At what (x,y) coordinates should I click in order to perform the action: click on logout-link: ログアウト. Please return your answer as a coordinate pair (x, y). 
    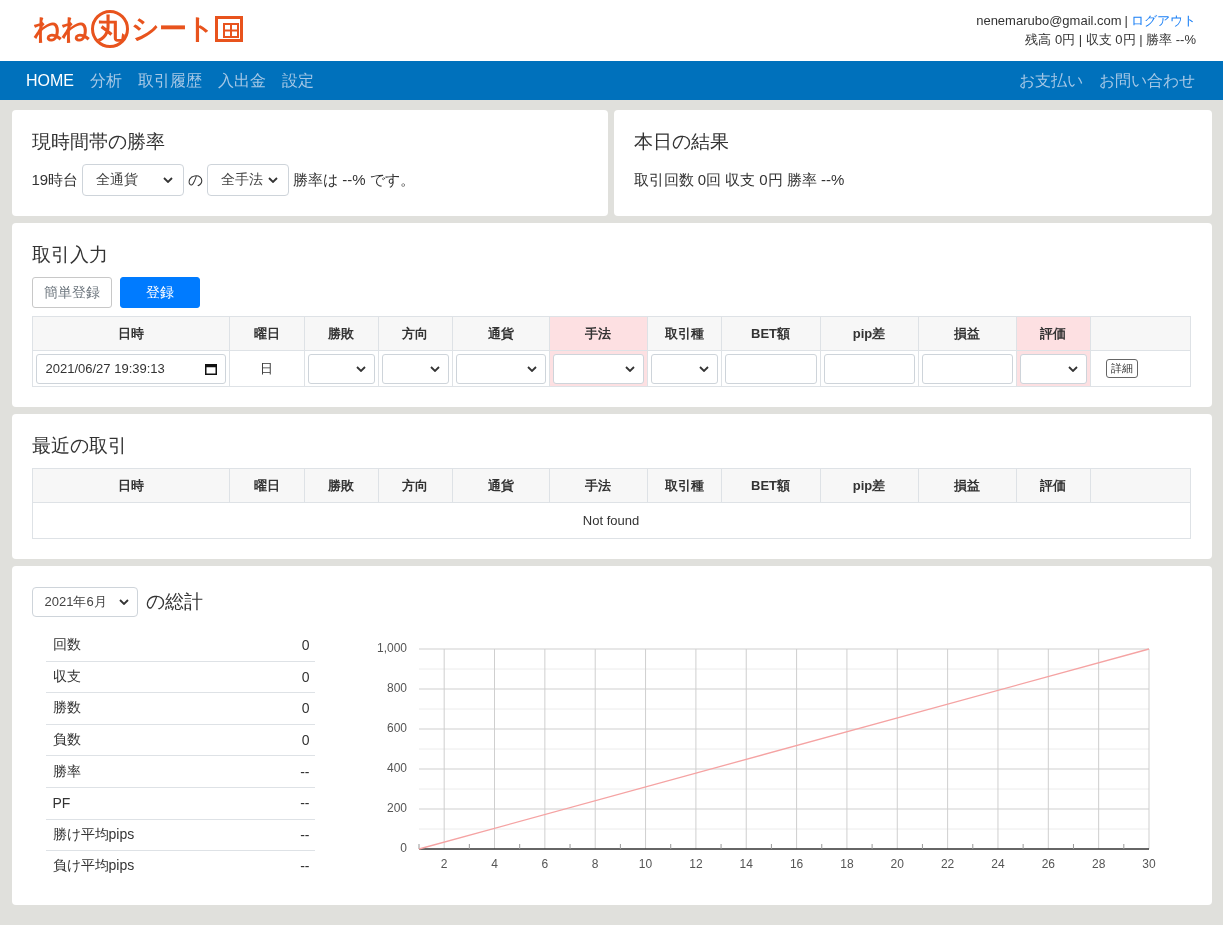
    Looking at the image, I should click on (1163, 20).